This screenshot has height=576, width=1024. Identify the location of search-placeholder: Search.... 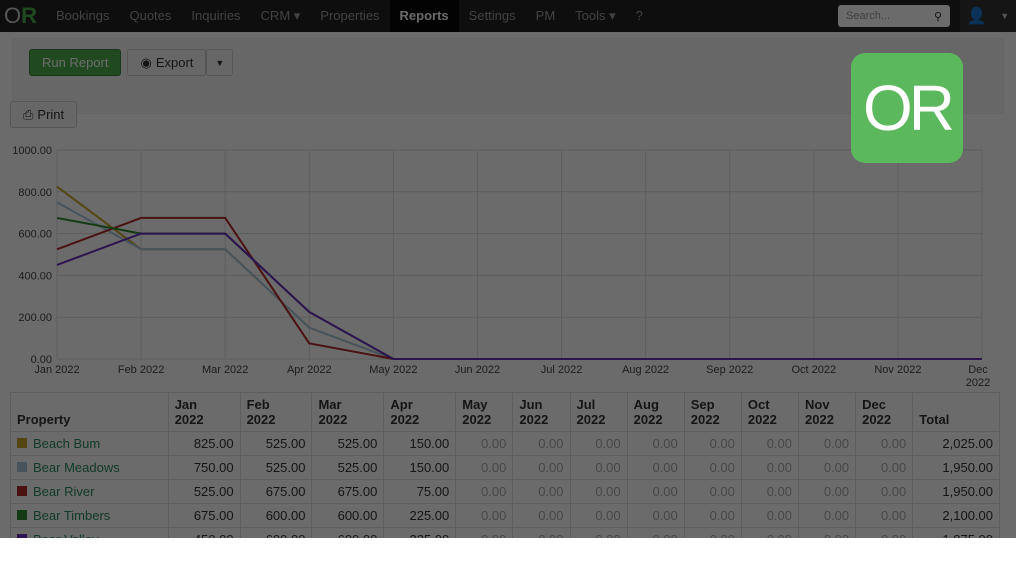
(868, 16).